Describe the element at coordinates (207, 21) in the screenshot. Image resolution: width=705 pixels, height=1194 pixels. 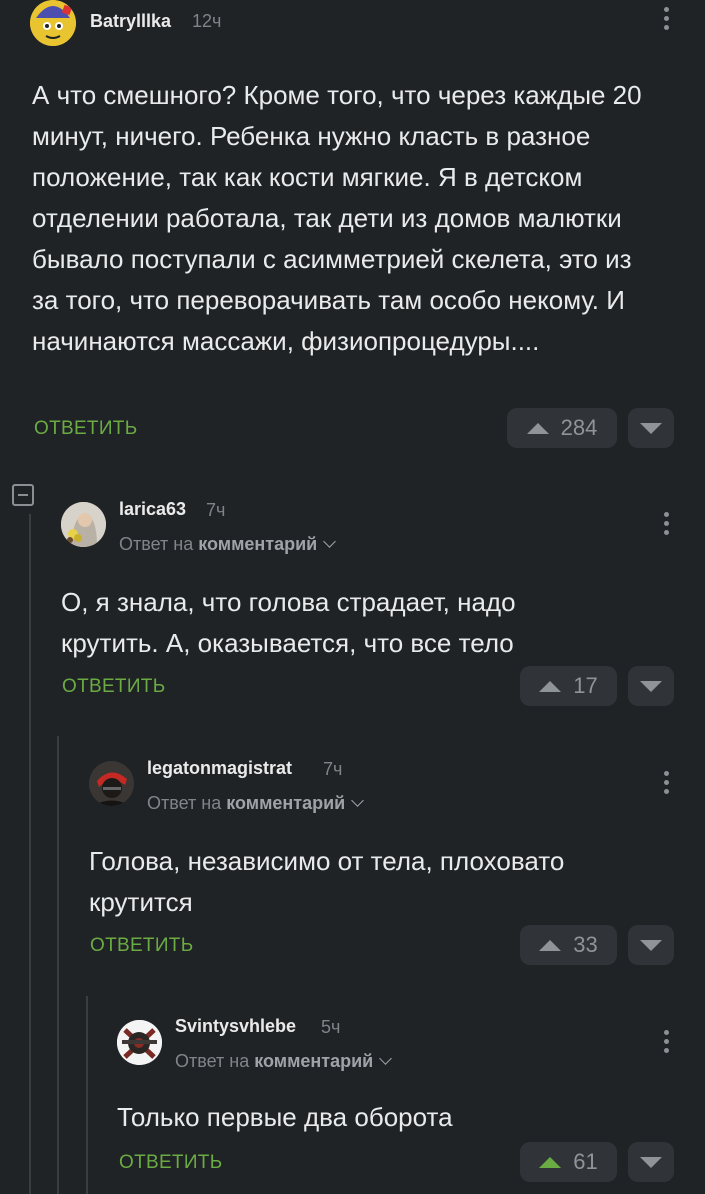
I see `comment-time: 12ч` at that location.